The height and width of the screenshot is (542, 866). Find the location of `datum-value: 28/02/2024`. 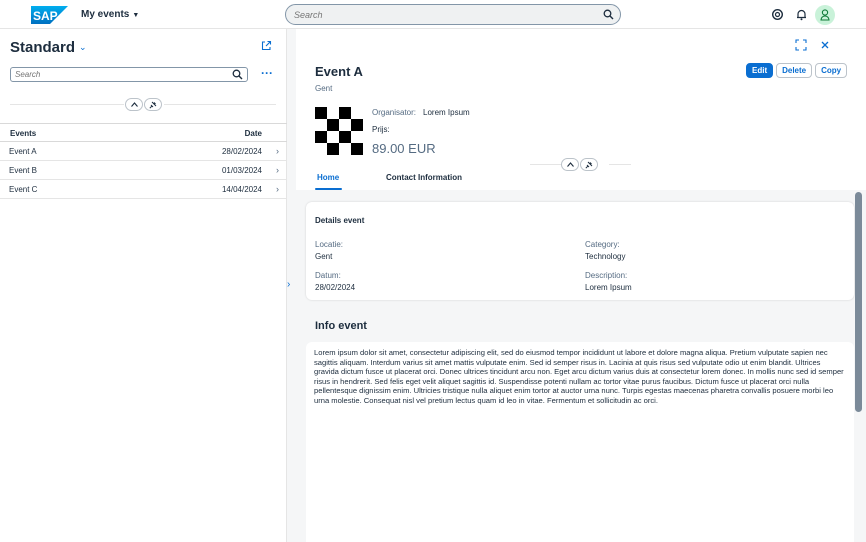

datum-value: 28/02/2024 is located at coordinates (335, 287).